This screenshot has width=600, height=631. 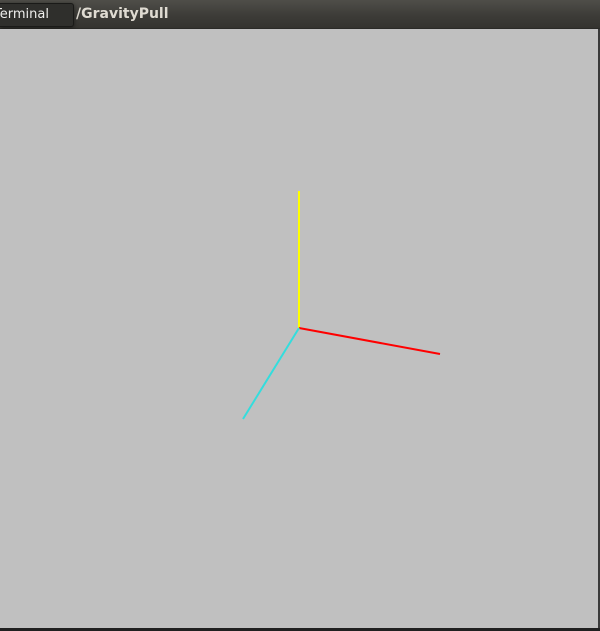 I want to click on axes-gizmo, so click(x=341, y=305).